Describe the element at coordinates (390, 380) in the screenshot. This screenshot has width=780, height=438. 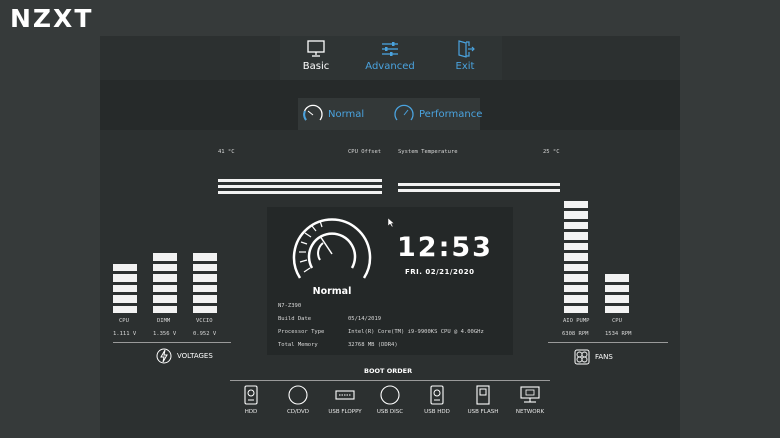
I see `boot-order-divider` at that location.